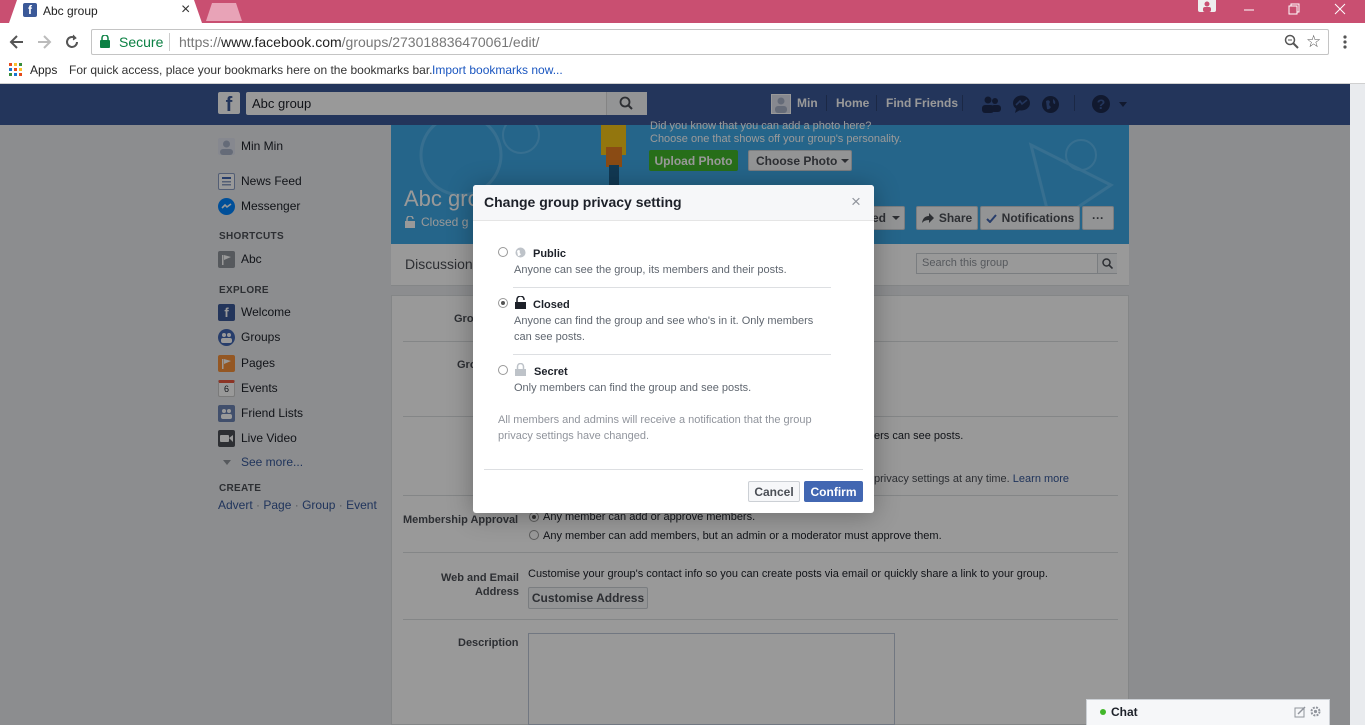 The width and height of the screenshot is (1365, 725). What do you see at coordinates (1207, 6) in the screenshot?
I see `profile-icon` at bounding box center [1207, 6].